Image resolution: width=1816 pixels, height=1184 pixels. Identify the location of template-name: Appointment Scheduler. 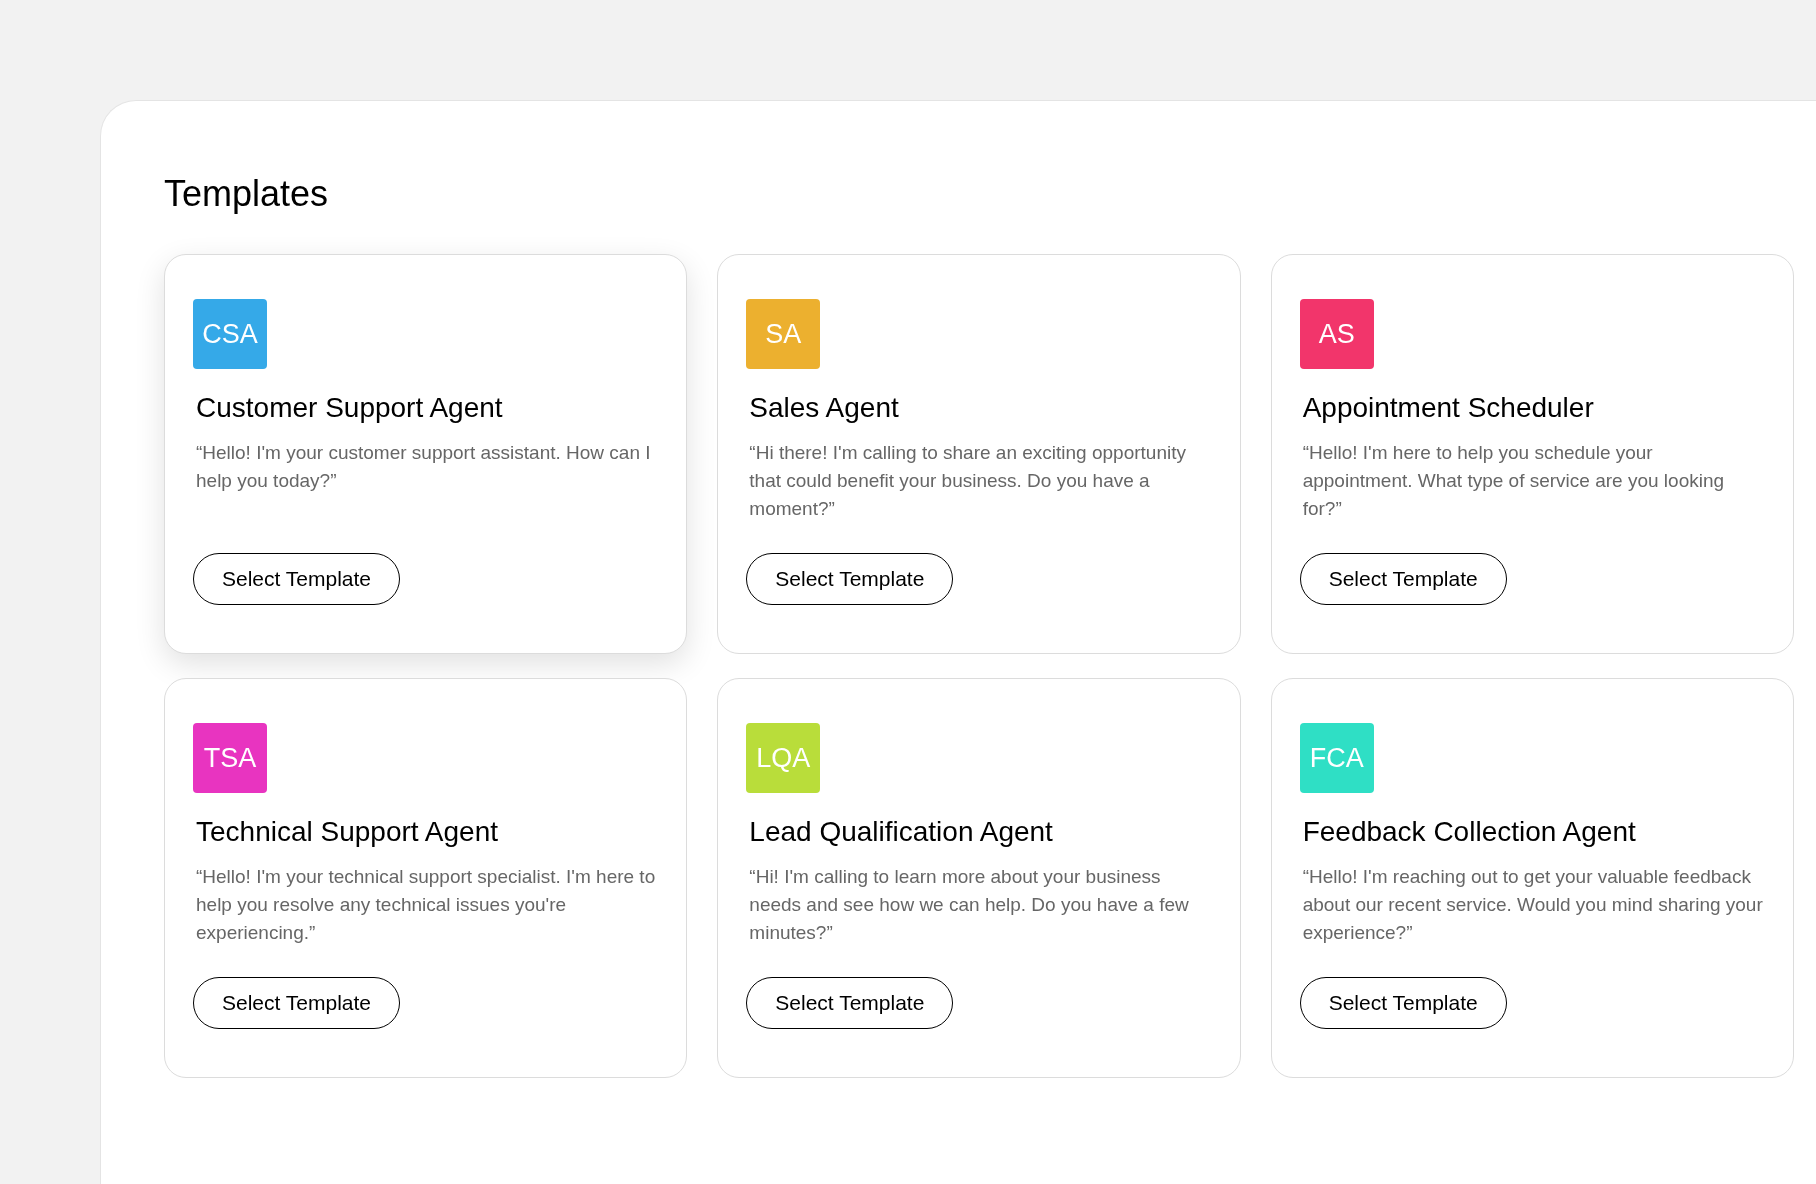
(1448, 408).